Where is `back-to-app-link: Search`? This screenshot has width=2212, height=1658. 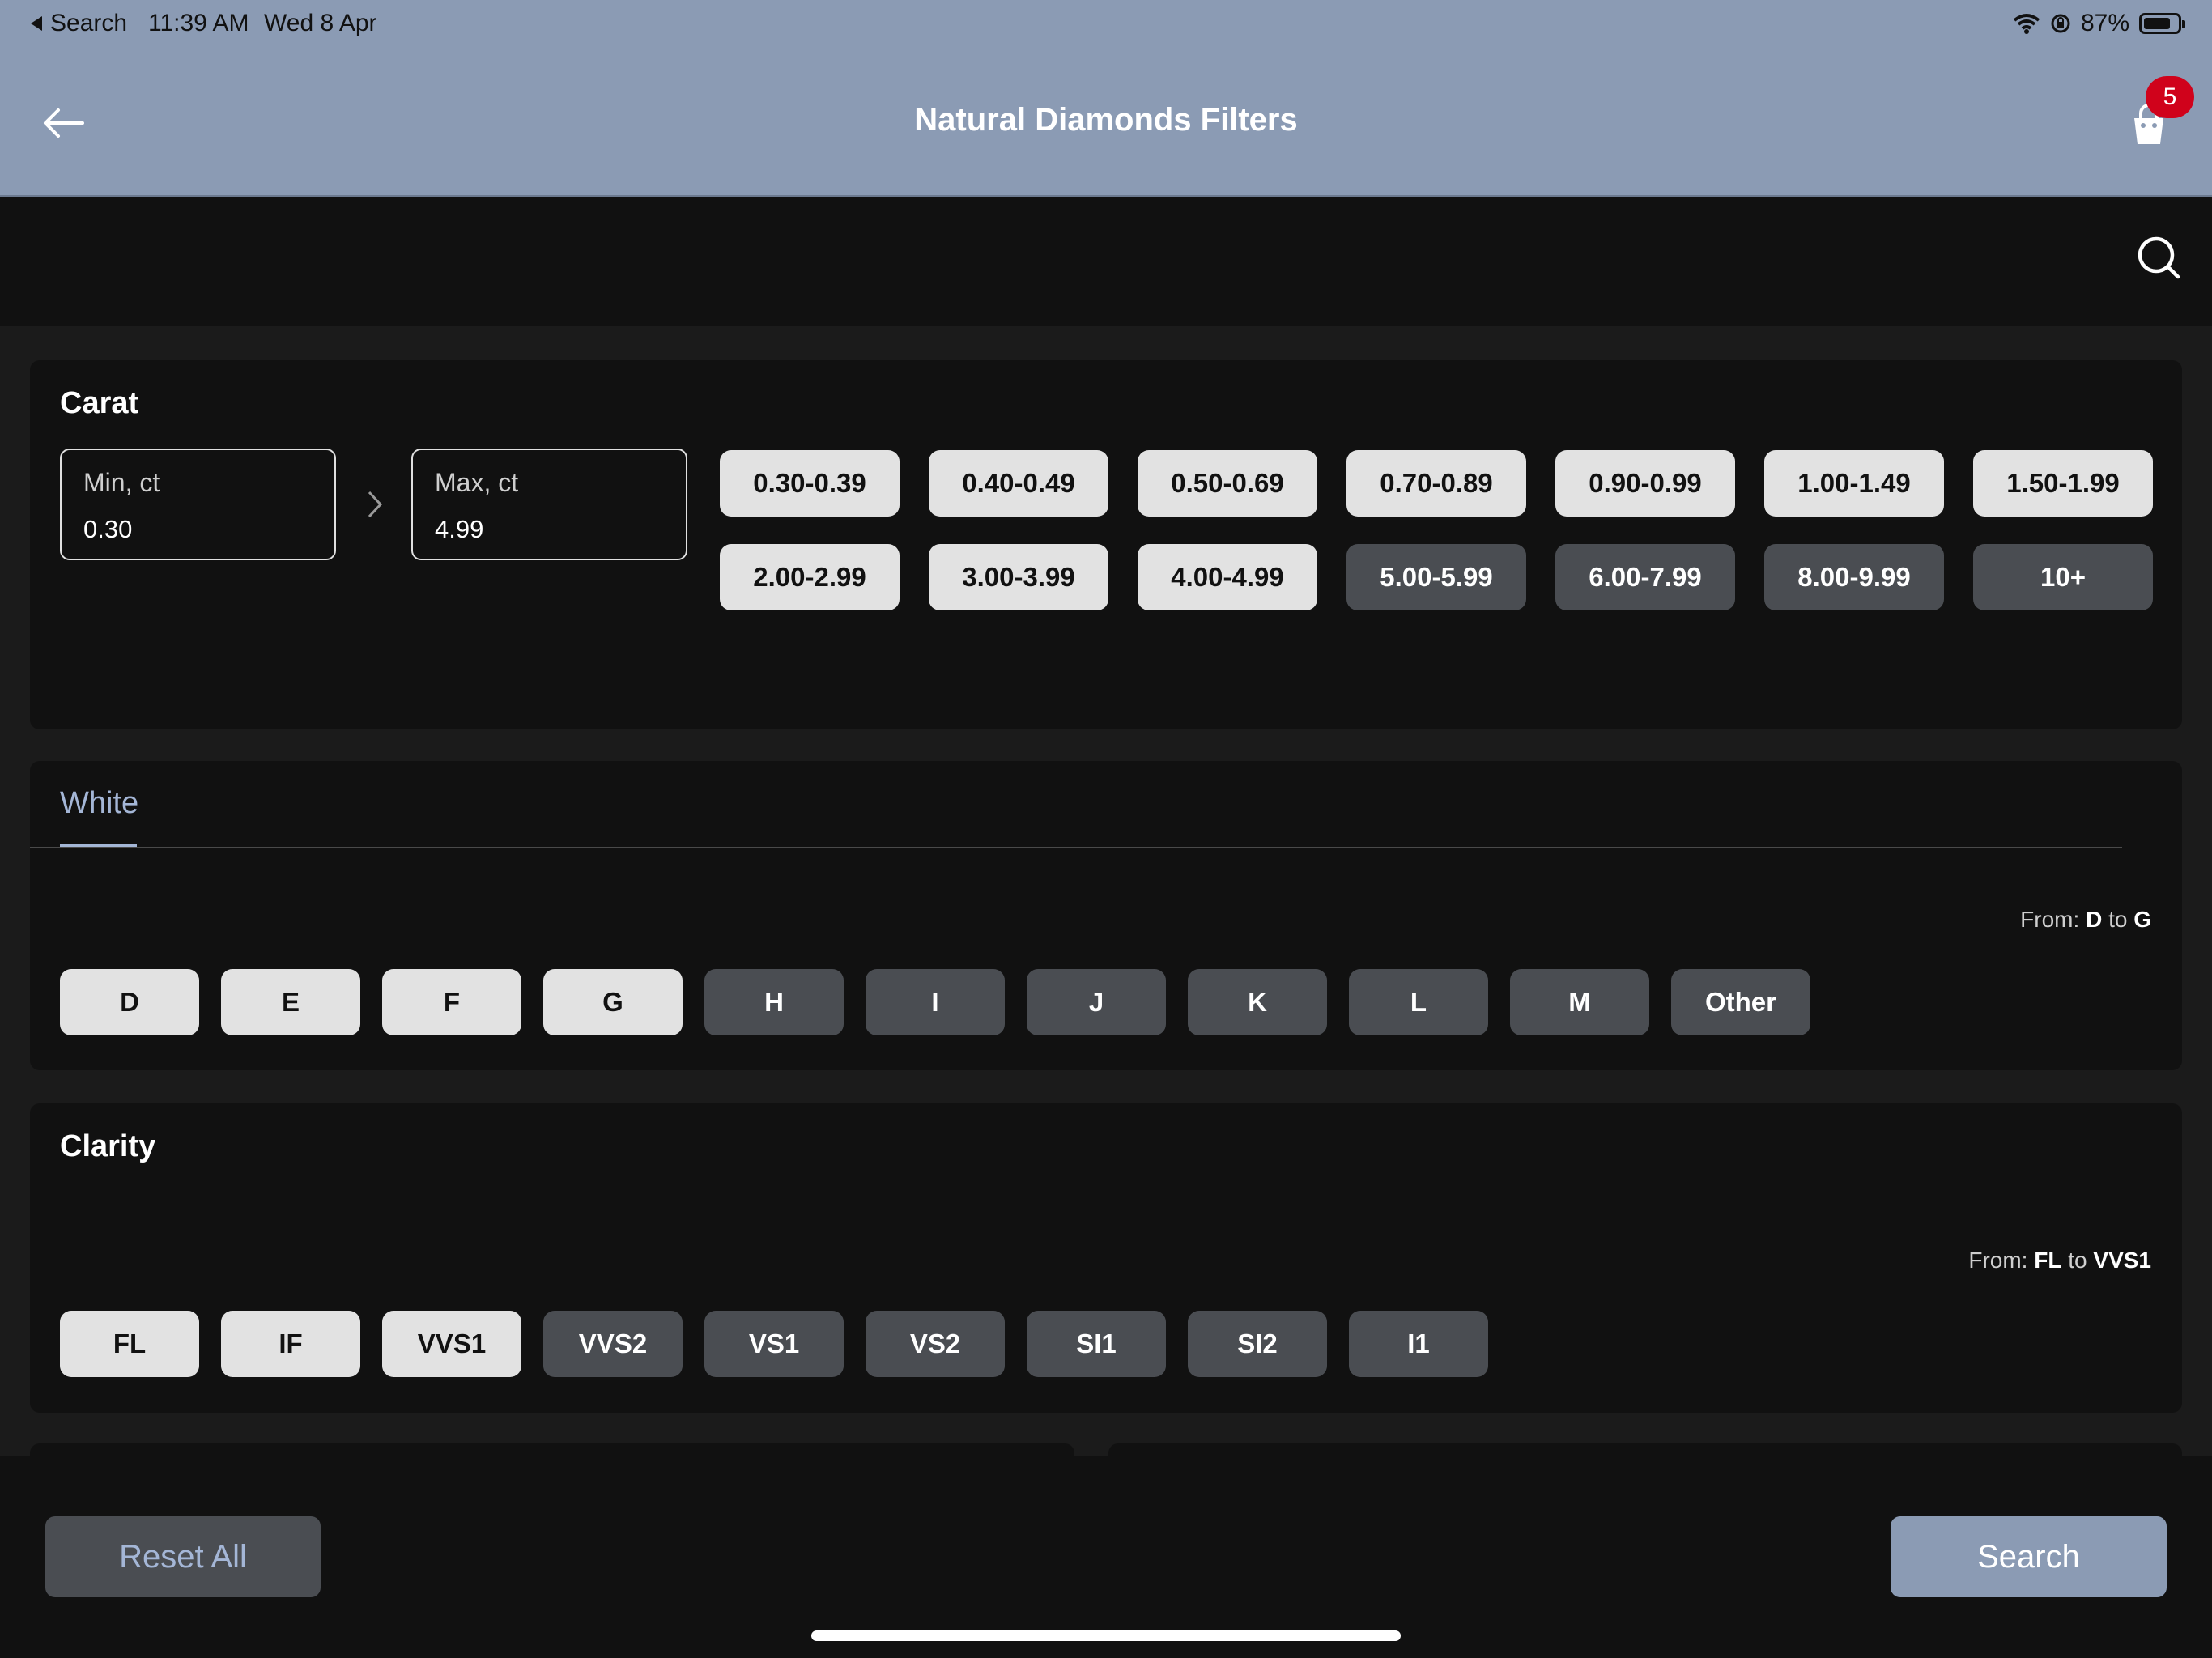 back-to-app-link: Search is located at coordinates (79, 23).